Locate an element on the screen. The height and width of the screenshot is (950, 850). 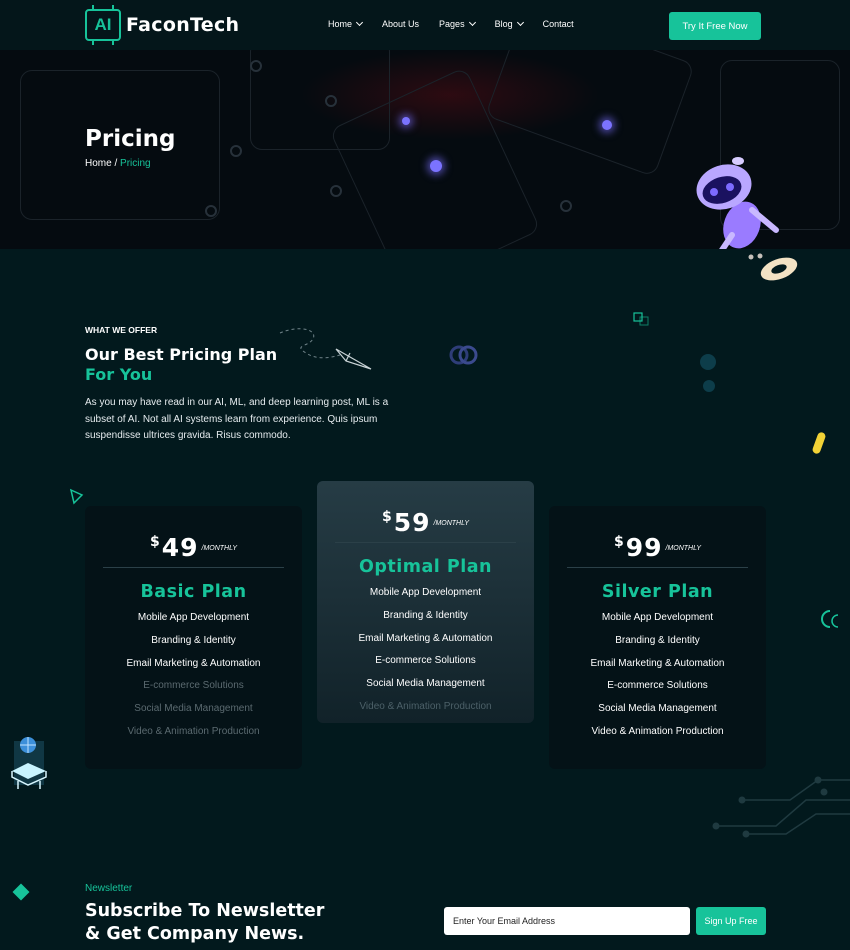
paper-plane-icon is located at coordinates (325, 349).